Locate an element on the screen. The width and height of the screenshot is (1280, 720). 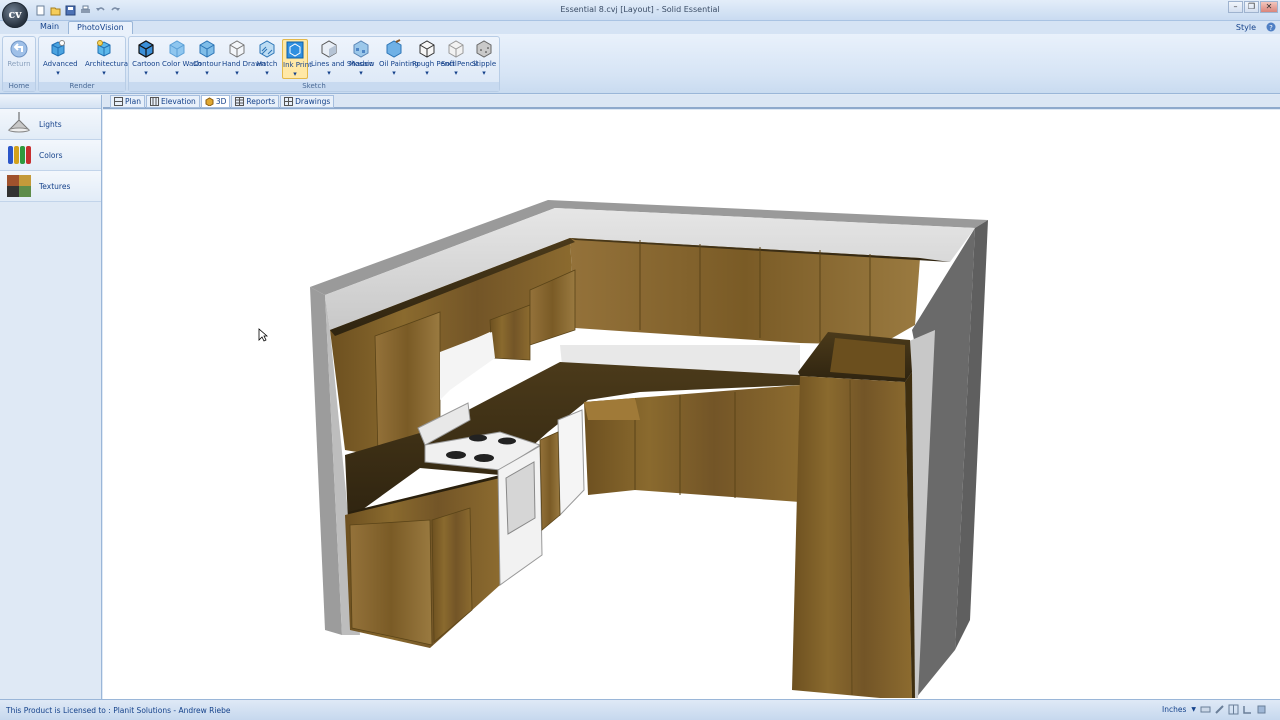
mouse-cursor-icon is located at coordinates (263, 335).